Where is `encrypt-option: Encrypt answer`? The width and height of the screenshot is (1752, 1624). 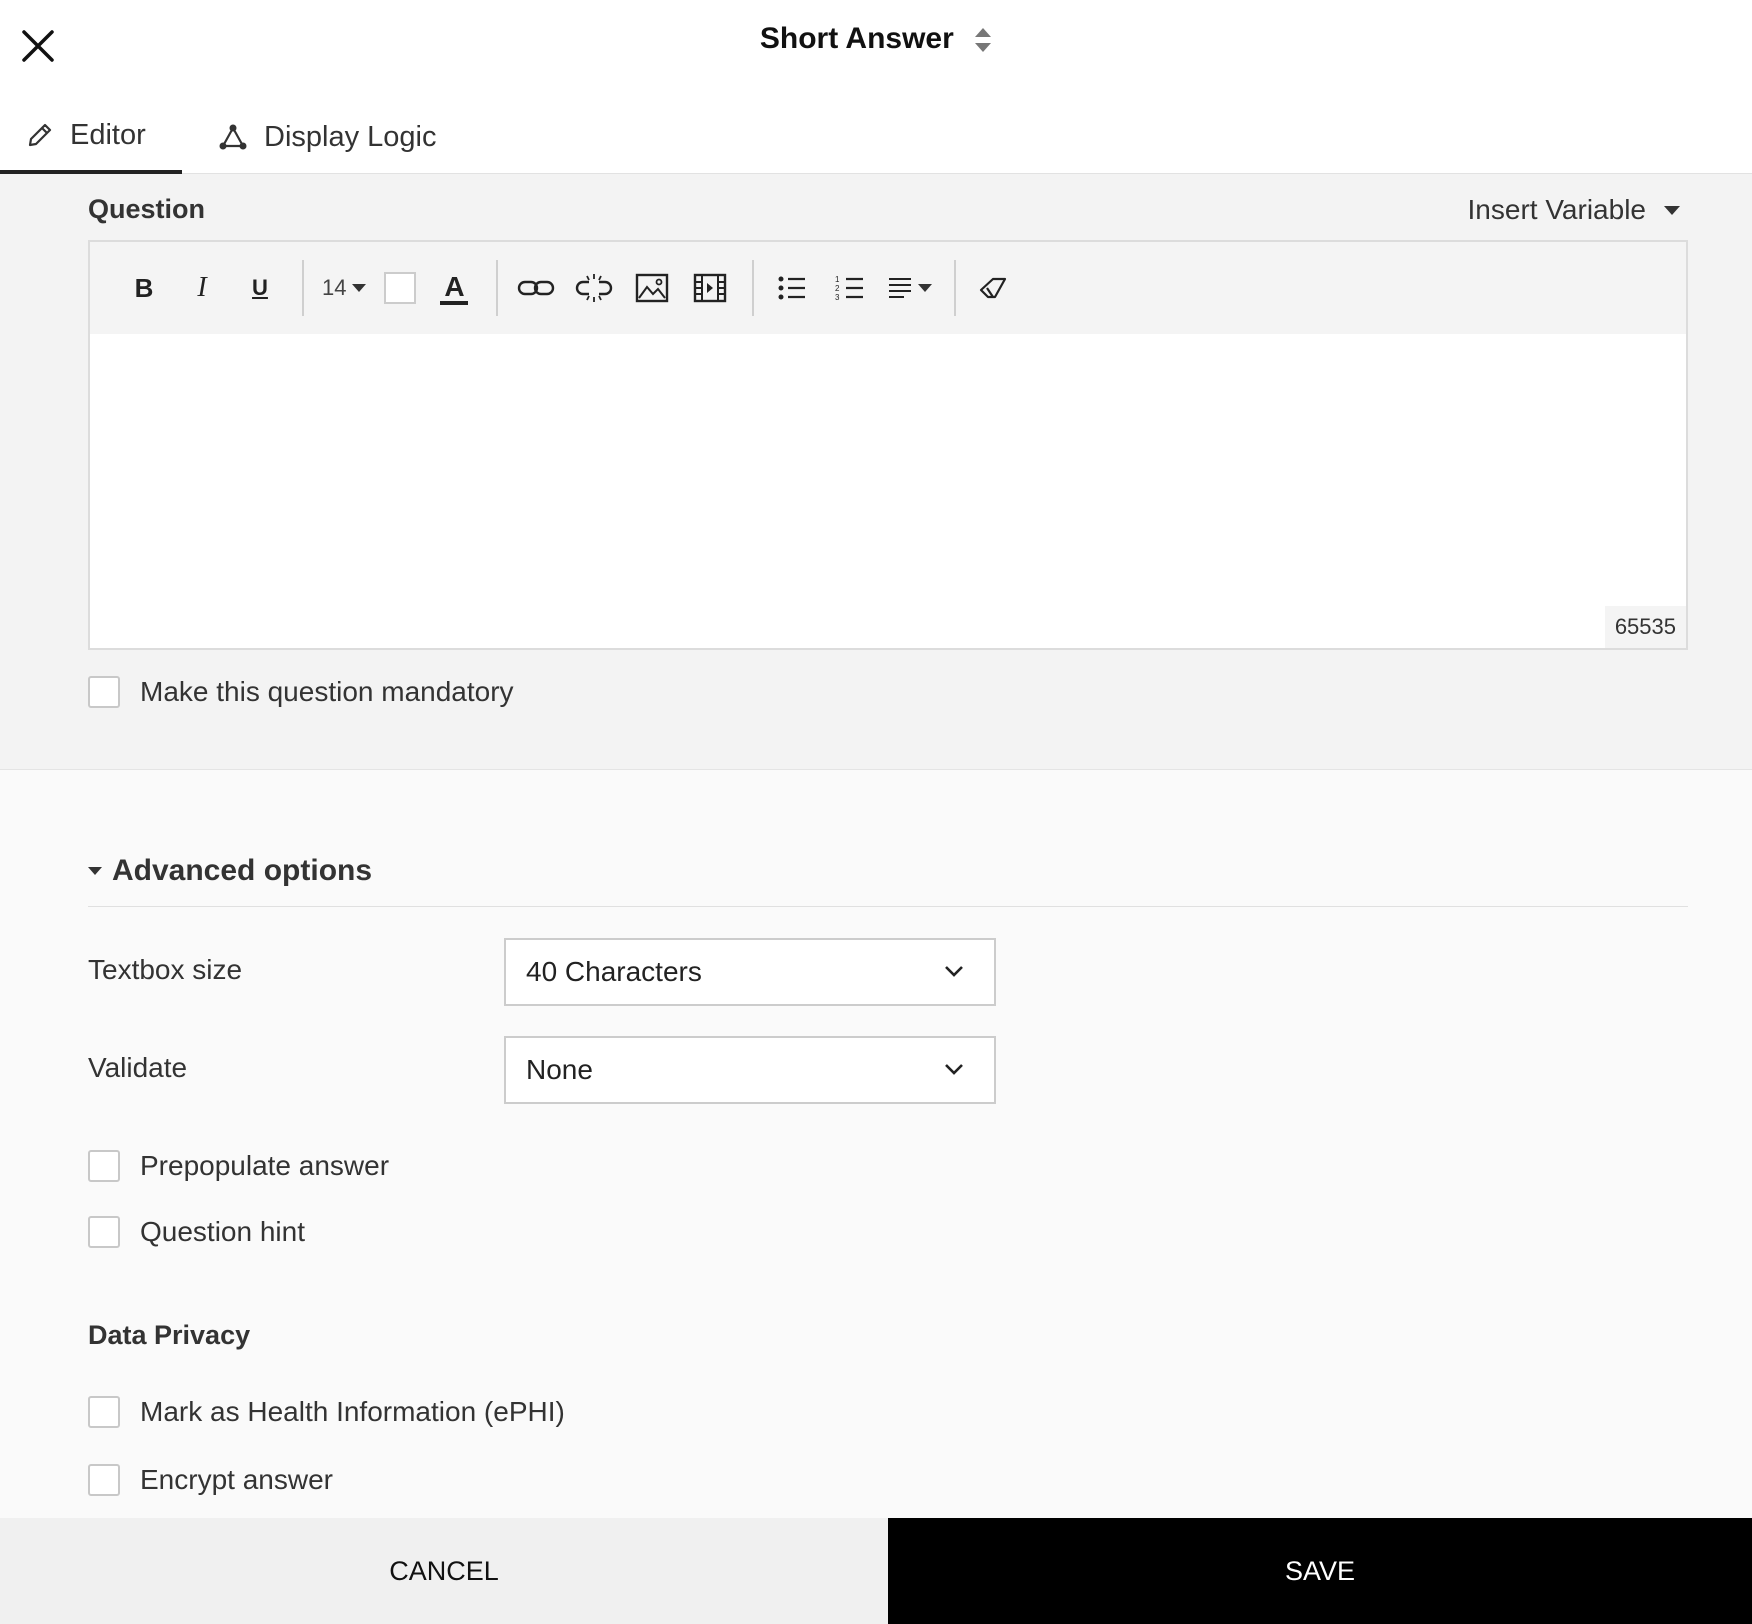 encrypt-option: Encrypt answer is located at coordinates (210, 1480).